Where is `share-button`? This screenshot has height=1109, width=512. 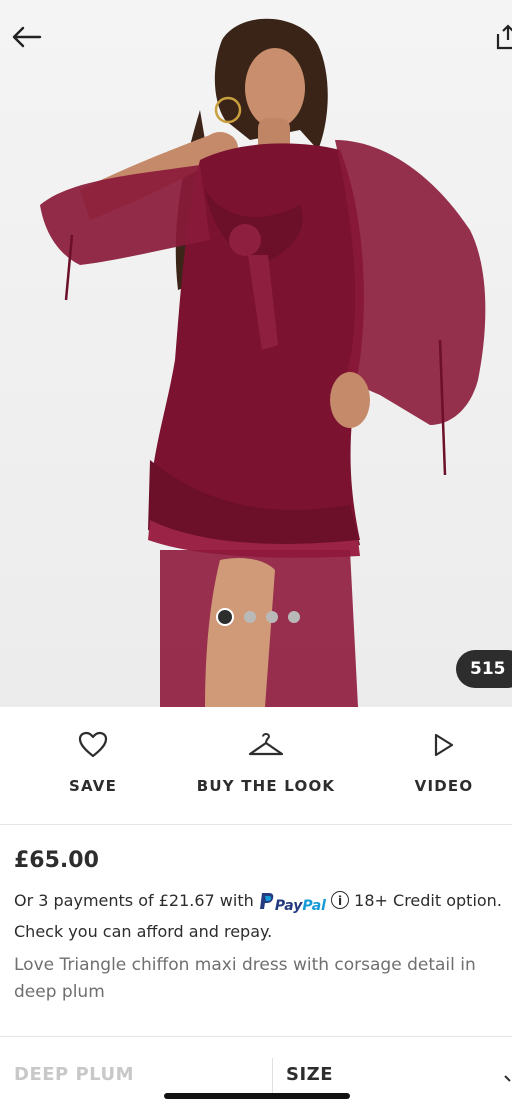
share-button is located at coordinates (503, 37).